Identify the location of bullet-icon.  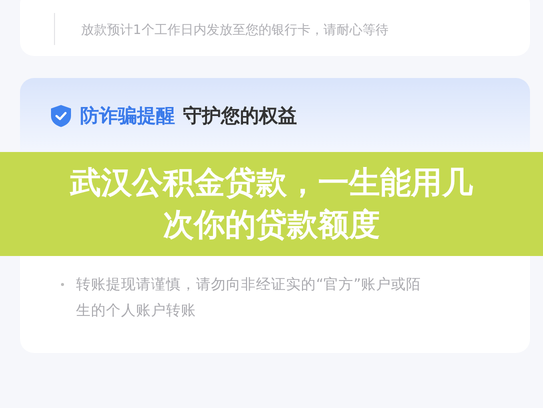
(62, 284).